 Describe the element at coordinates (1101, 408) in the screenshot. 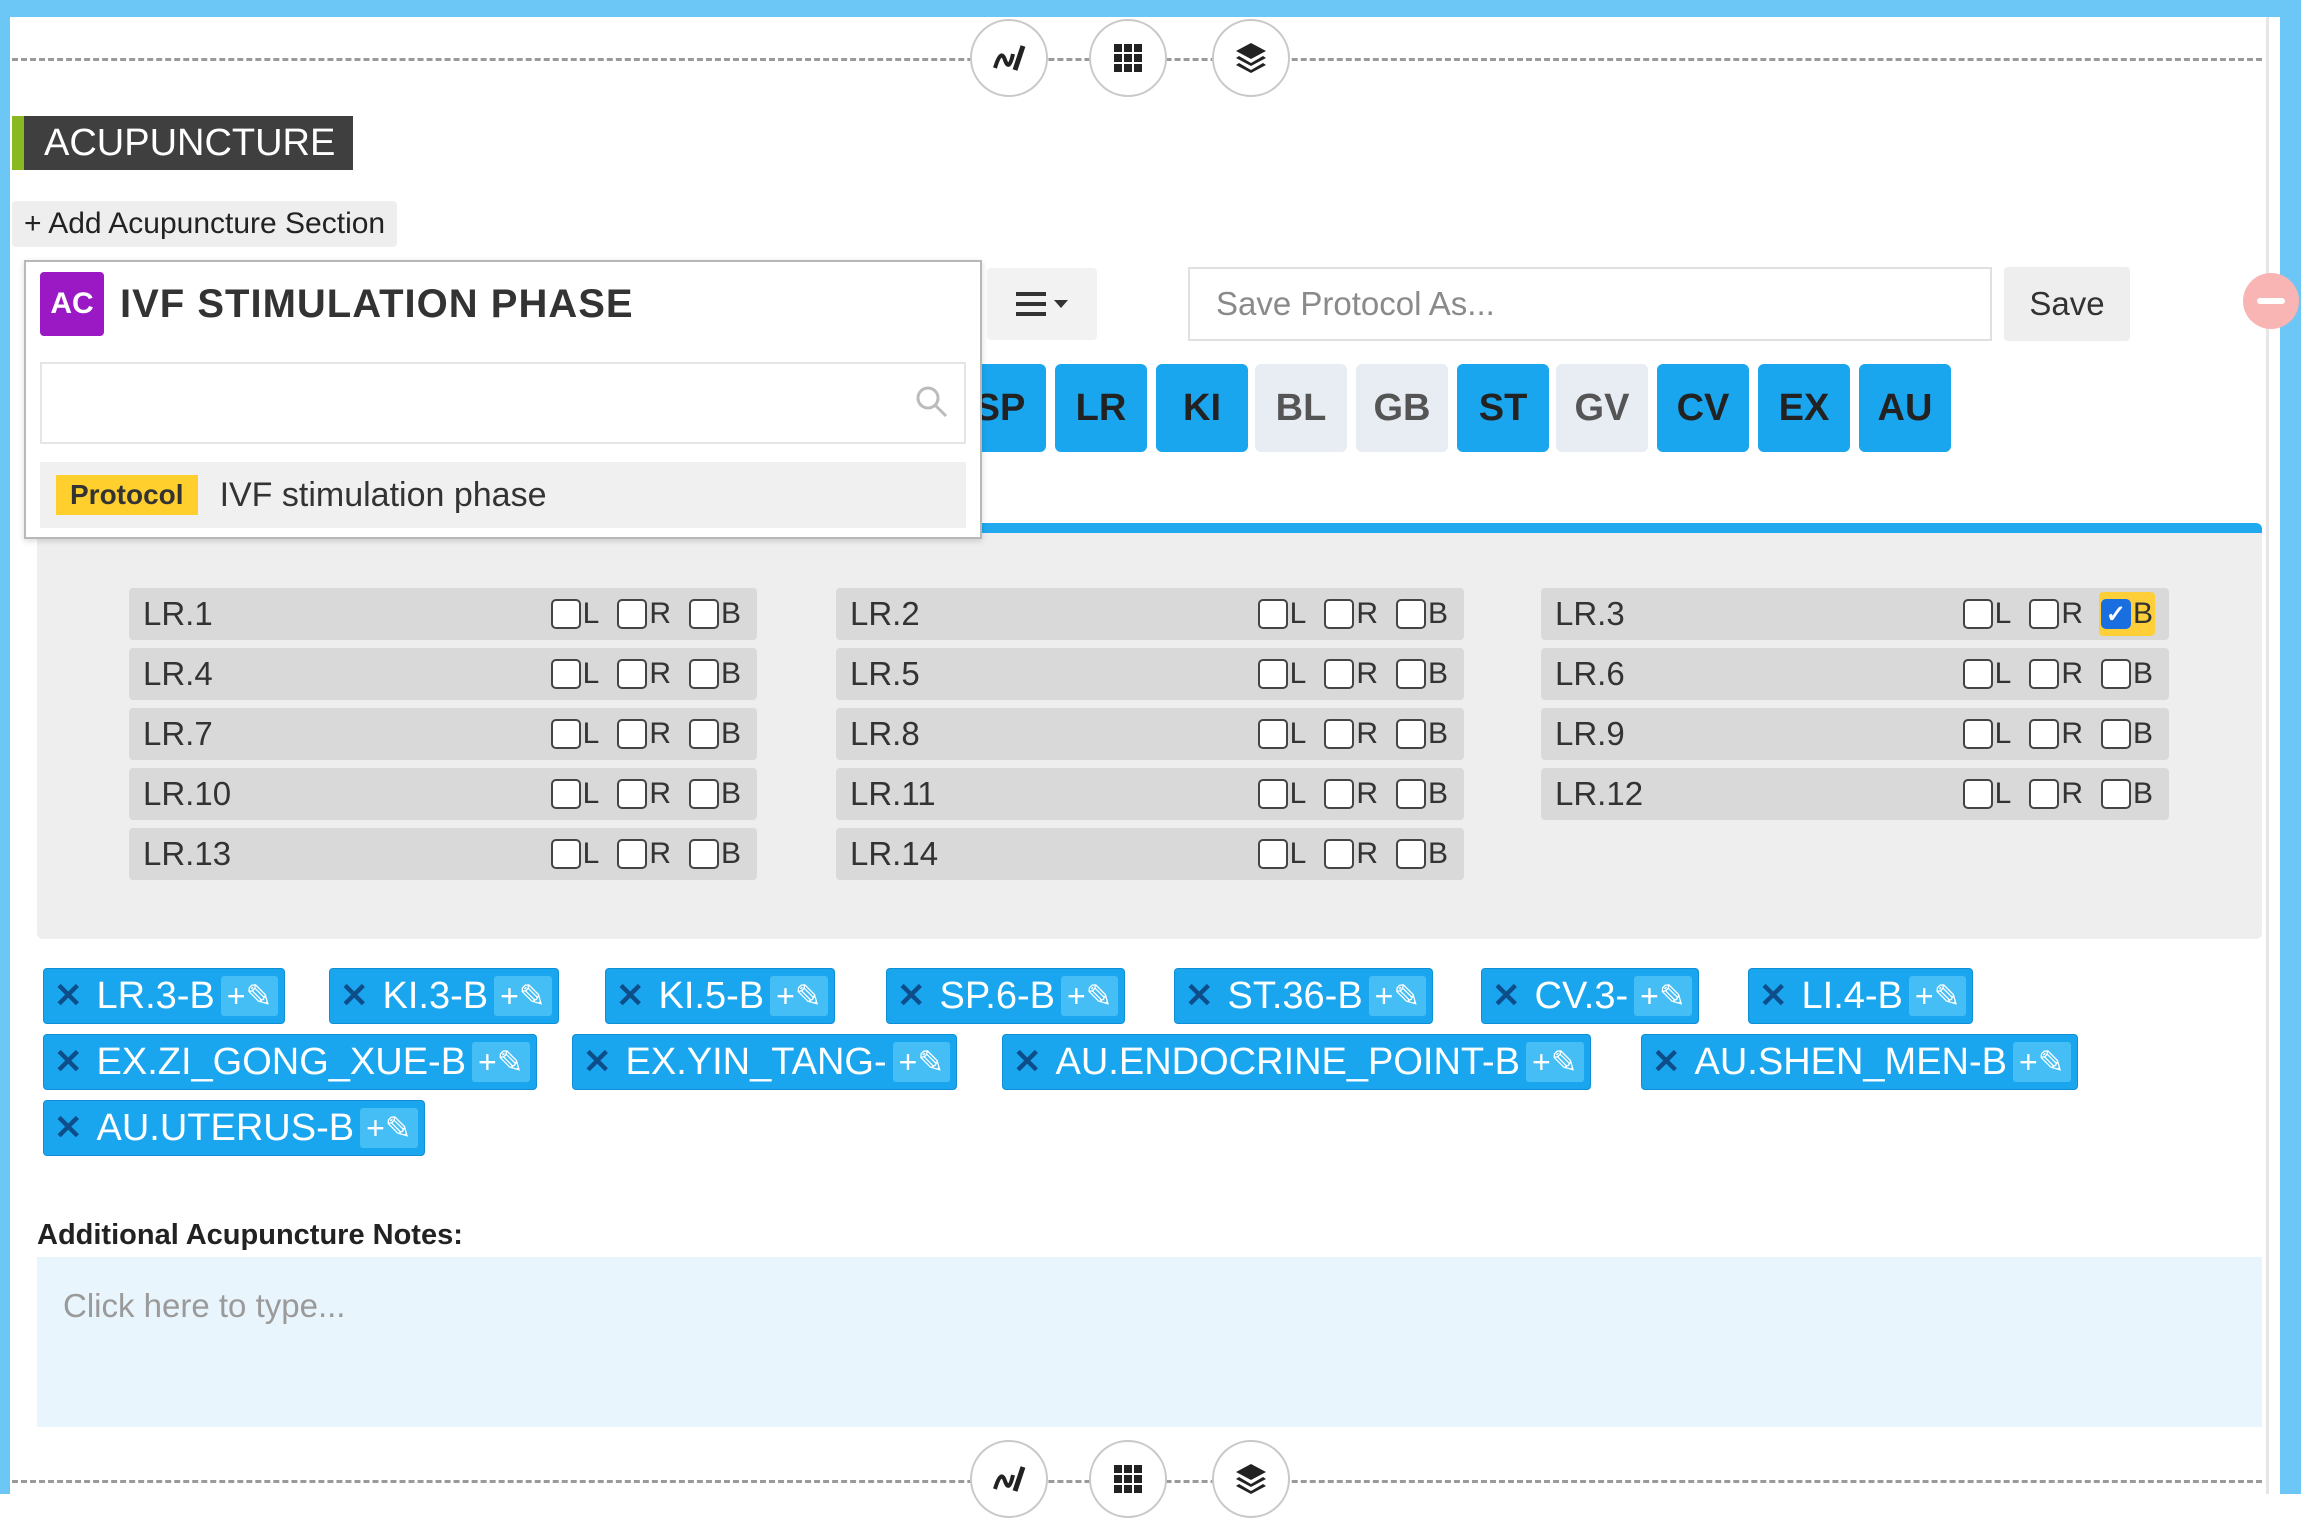

I see `meridian-tab-lr: LR` at that location.